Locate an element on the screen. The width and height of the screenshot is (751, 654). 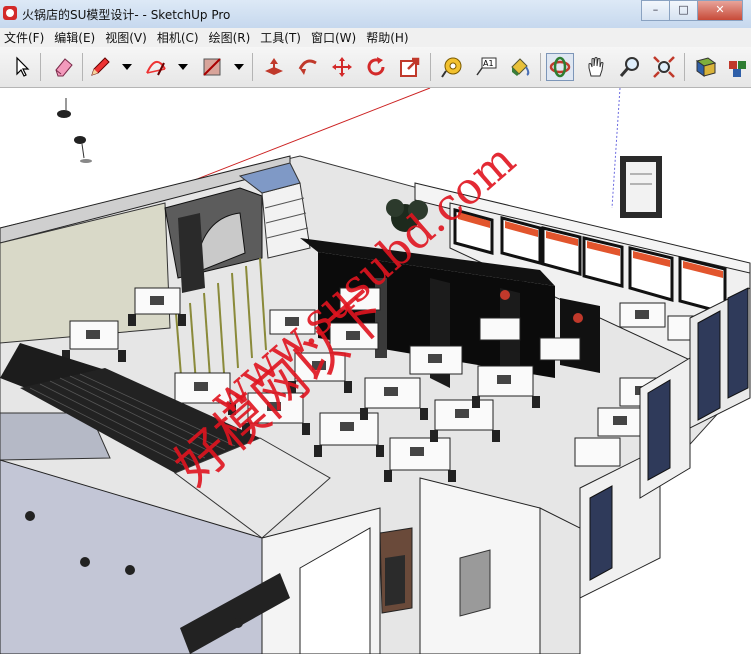
text-icon: A1 is located at coordinates (486, 67).